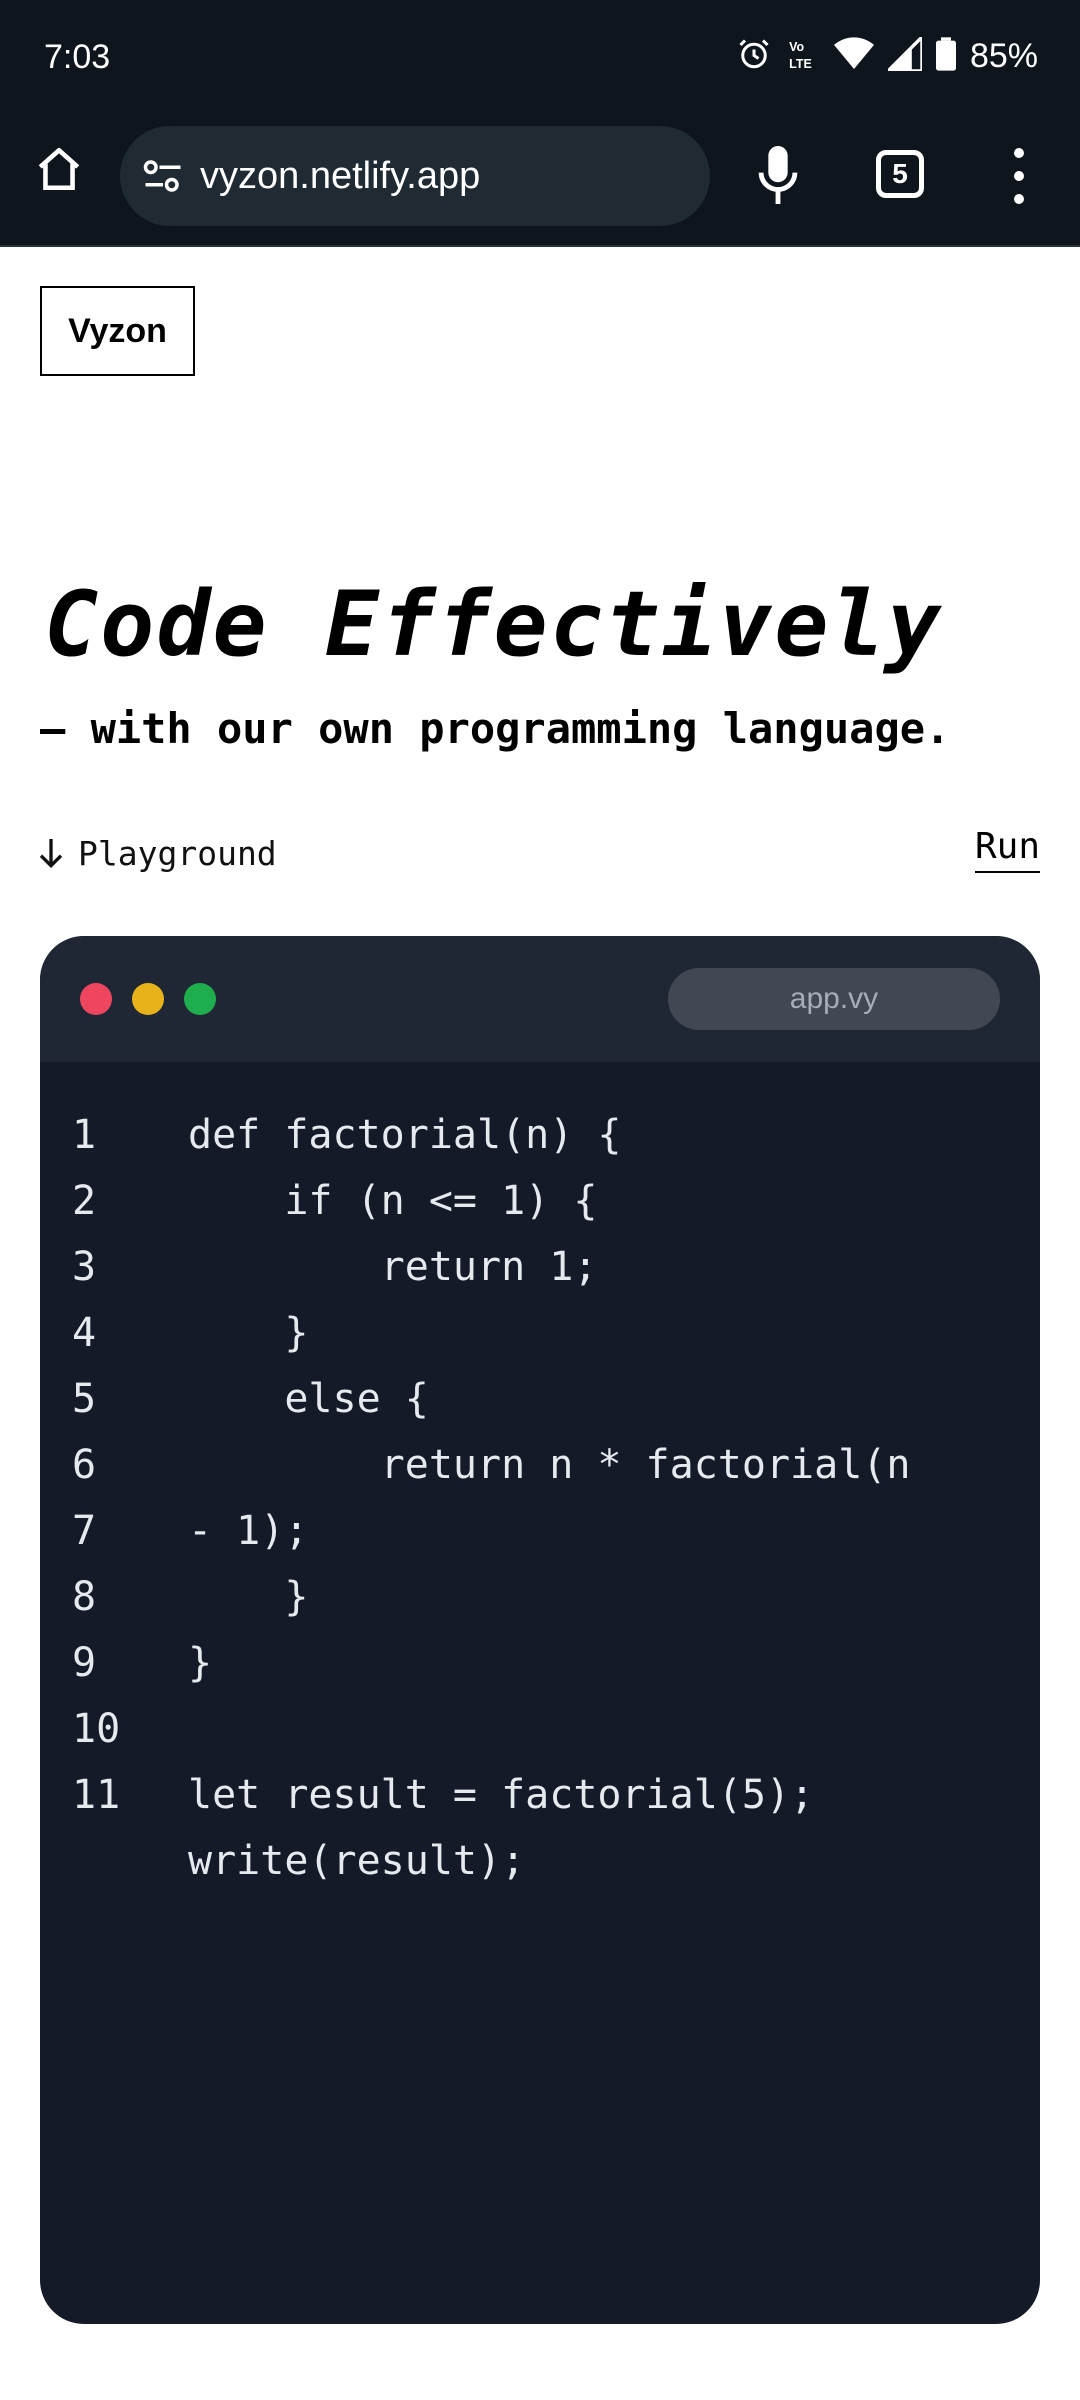  What do you see at coordinates (945, 56) in the screenshot?
I see `battery-icon` at bounding box center [945, 56].